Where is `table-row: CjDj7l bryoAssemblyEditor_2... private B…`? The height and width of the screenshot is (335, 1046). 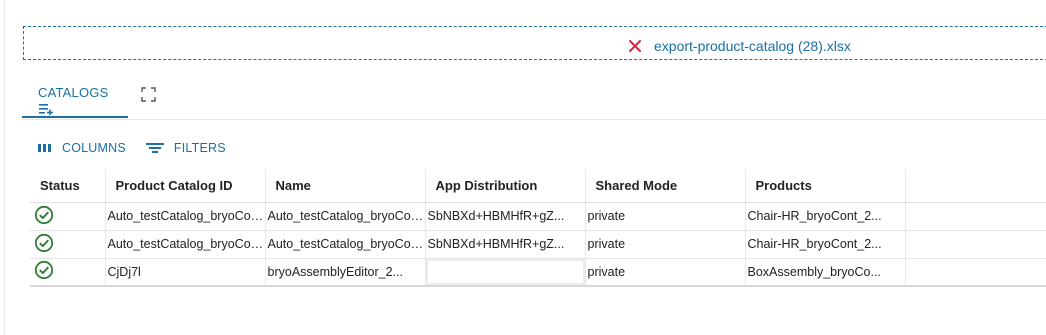 table-row: CjDj7l bryoAssemblyEditor_2... private B… is located at coordinates (538, 272).